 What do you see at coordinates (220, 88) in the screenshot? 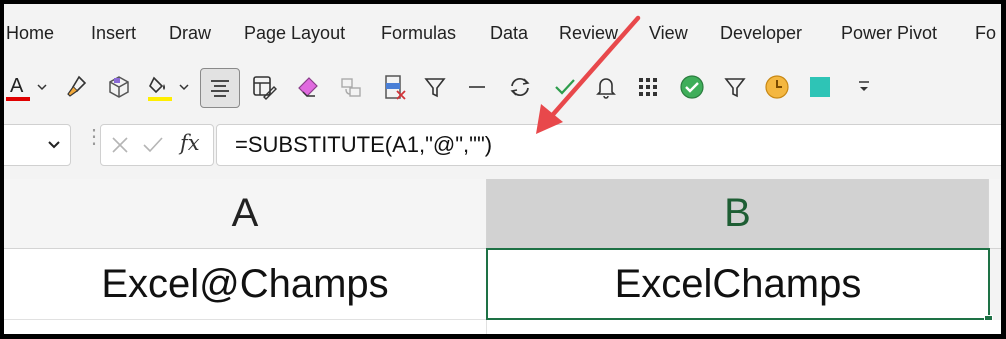
I see `align-center-icon` at bounding box center [220, 88].